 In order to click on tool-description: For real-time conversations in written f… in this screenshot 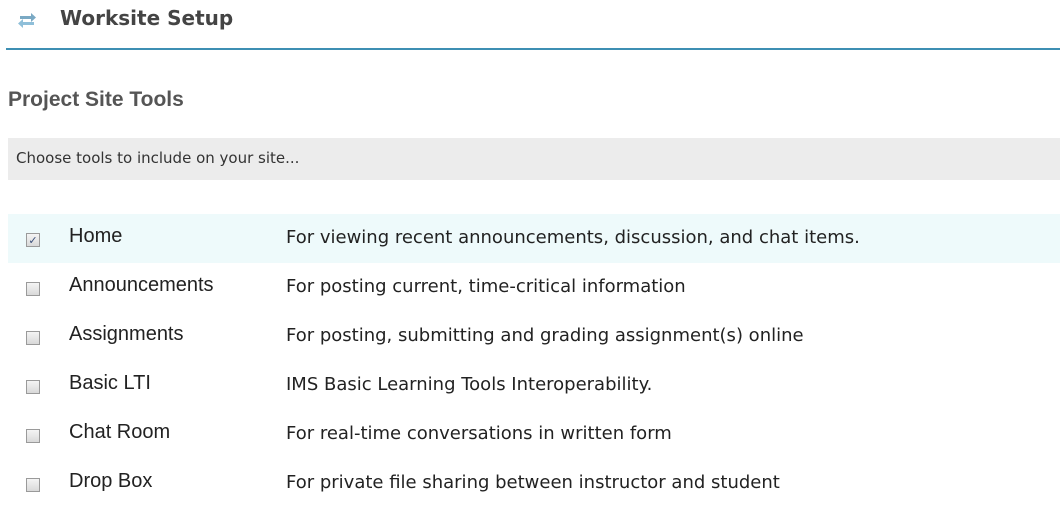, I will do `click(479, 433)`.